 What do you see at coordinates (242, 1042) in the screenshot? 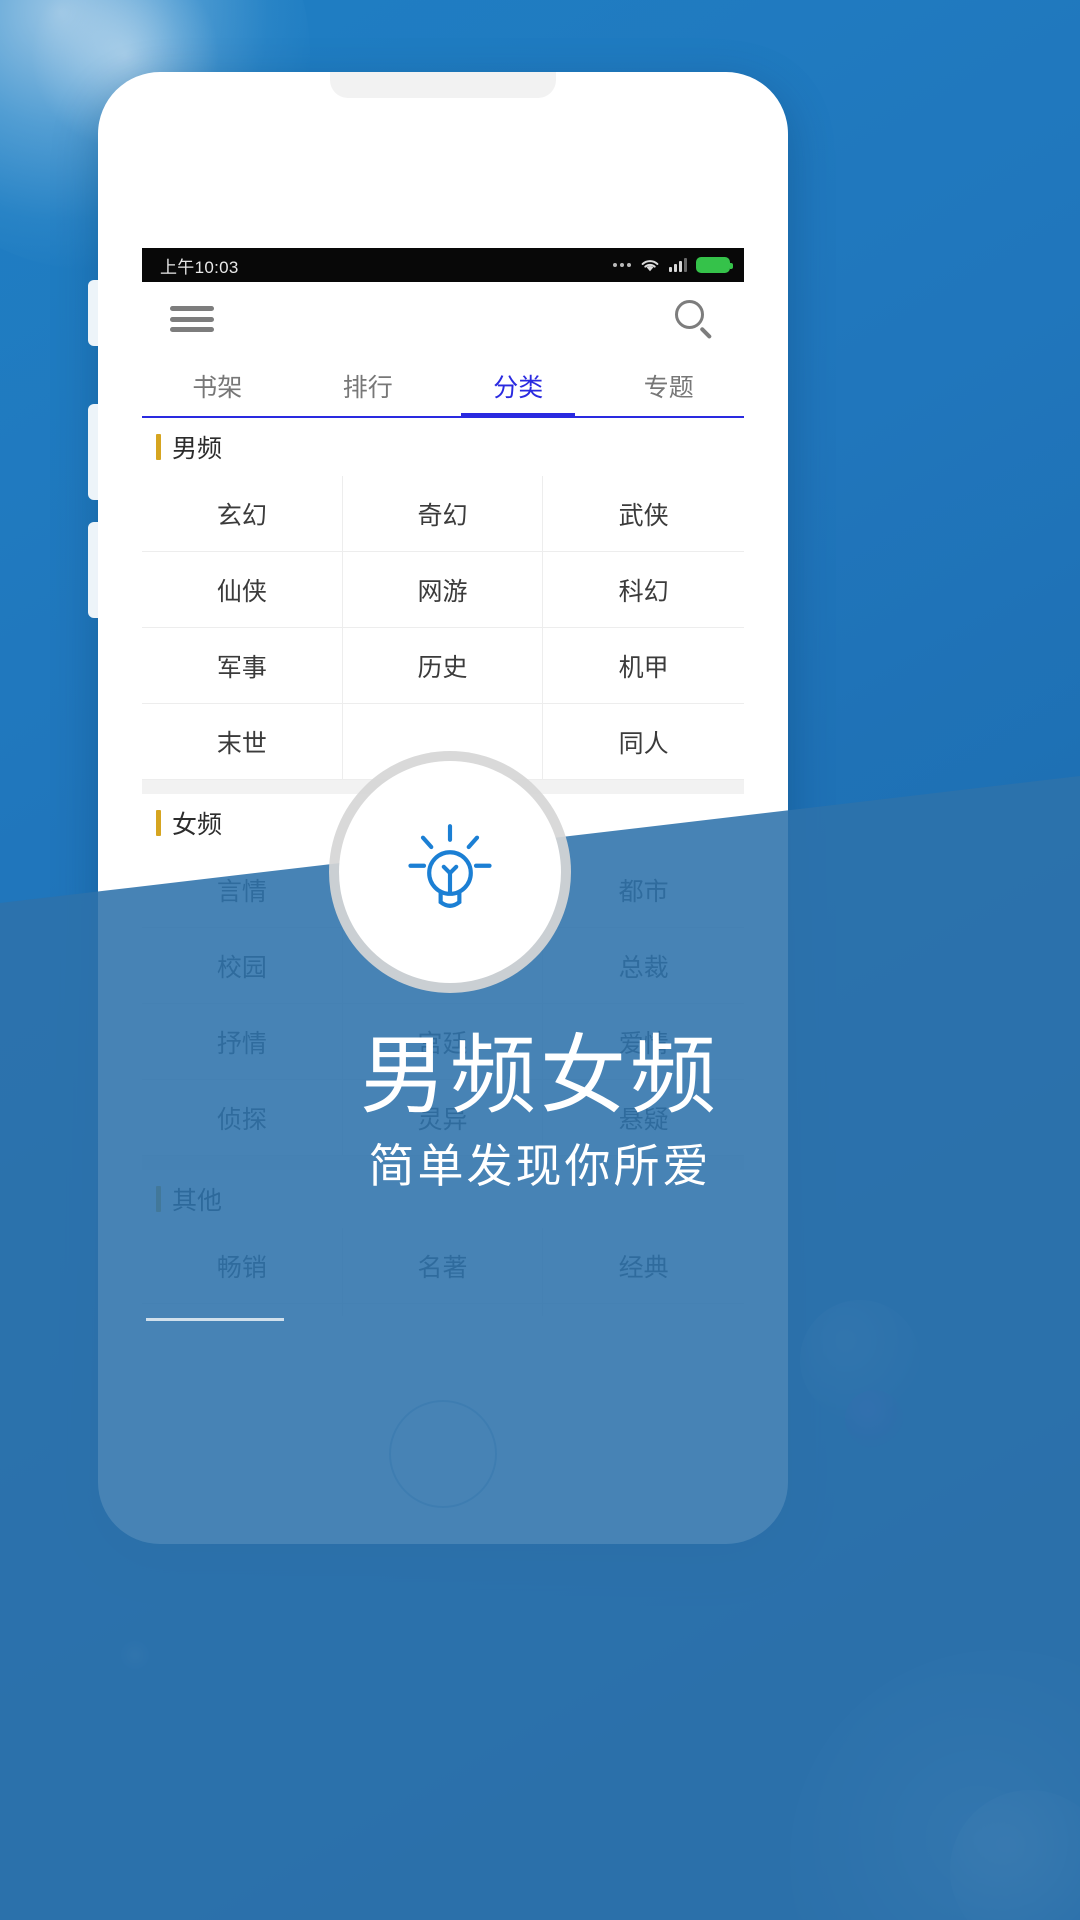
I see `category-cell: 抒情` at bounding box center [242, 1042].